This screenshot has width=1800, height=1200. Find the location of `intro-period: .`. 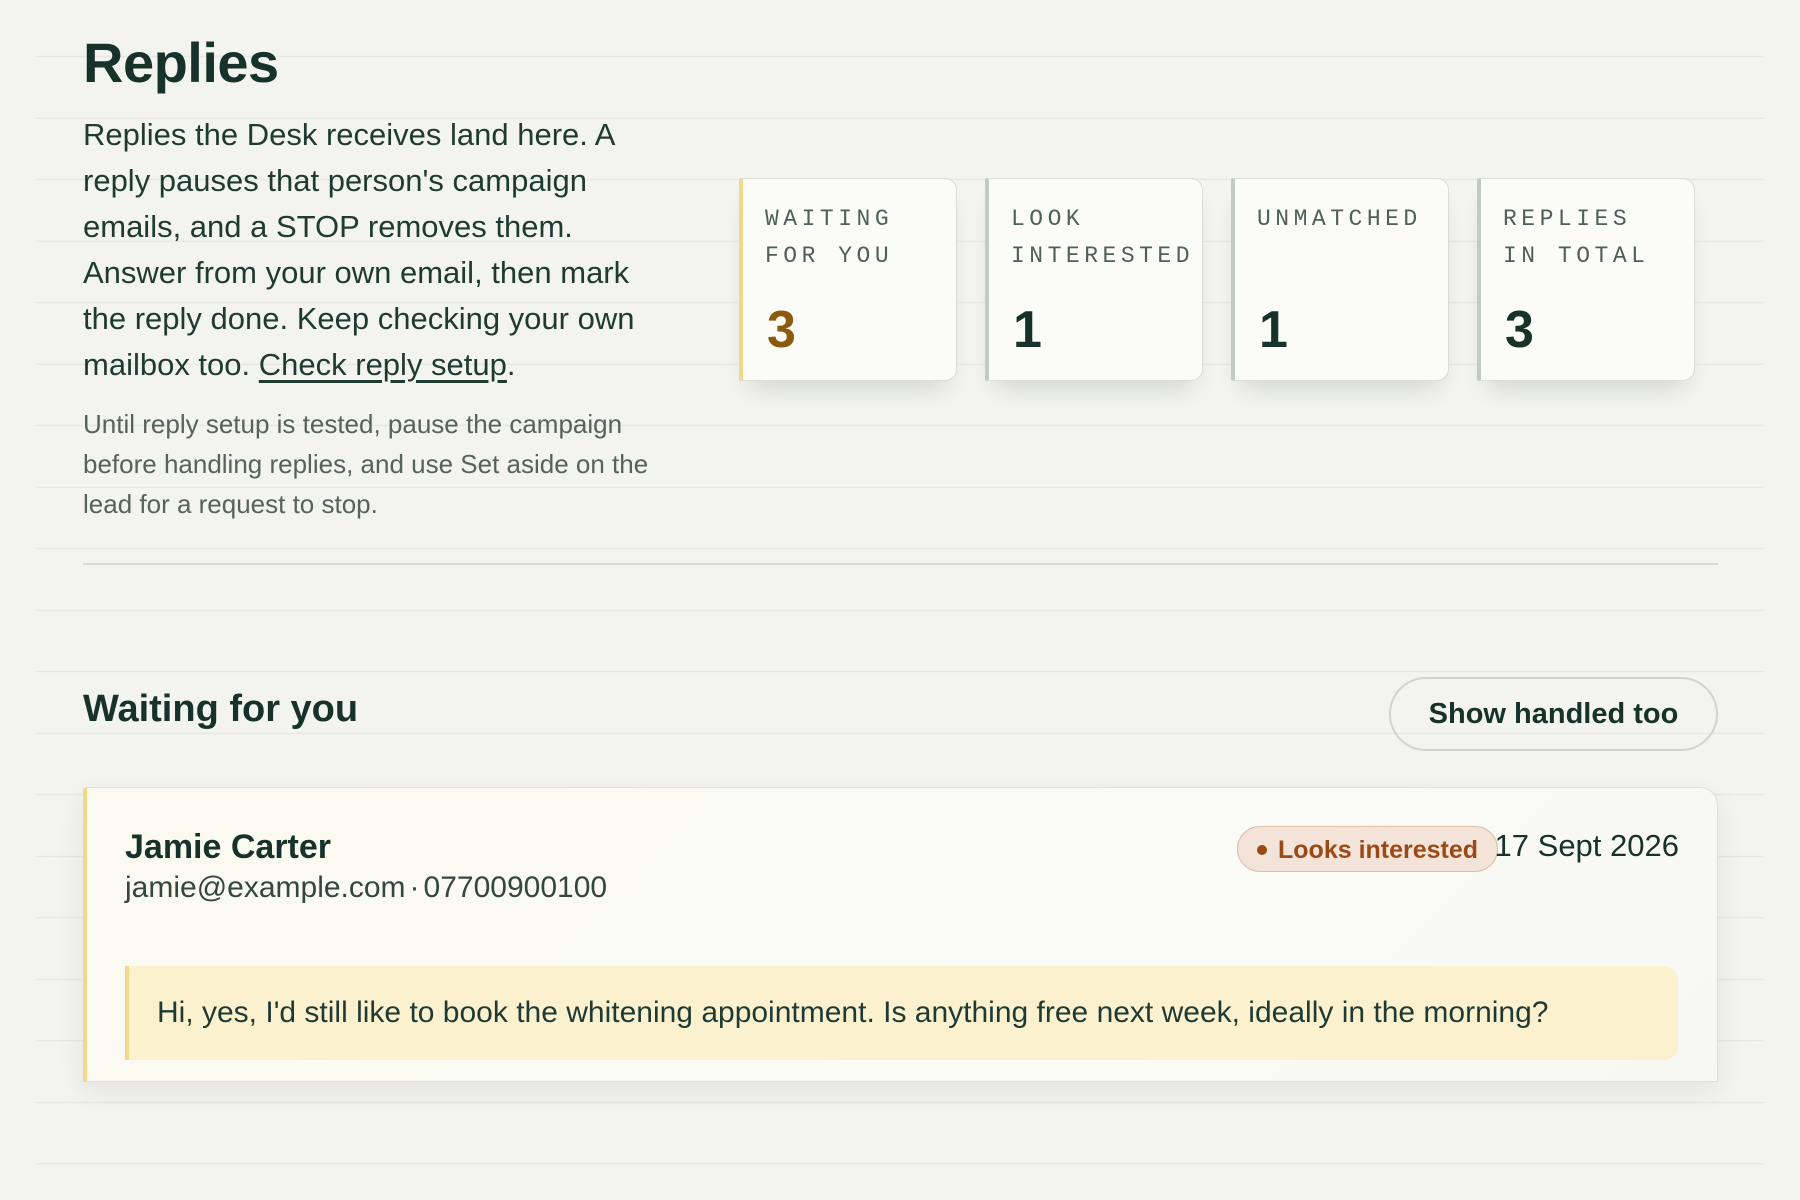

intro-period: . is located at coordinates (511, 364).